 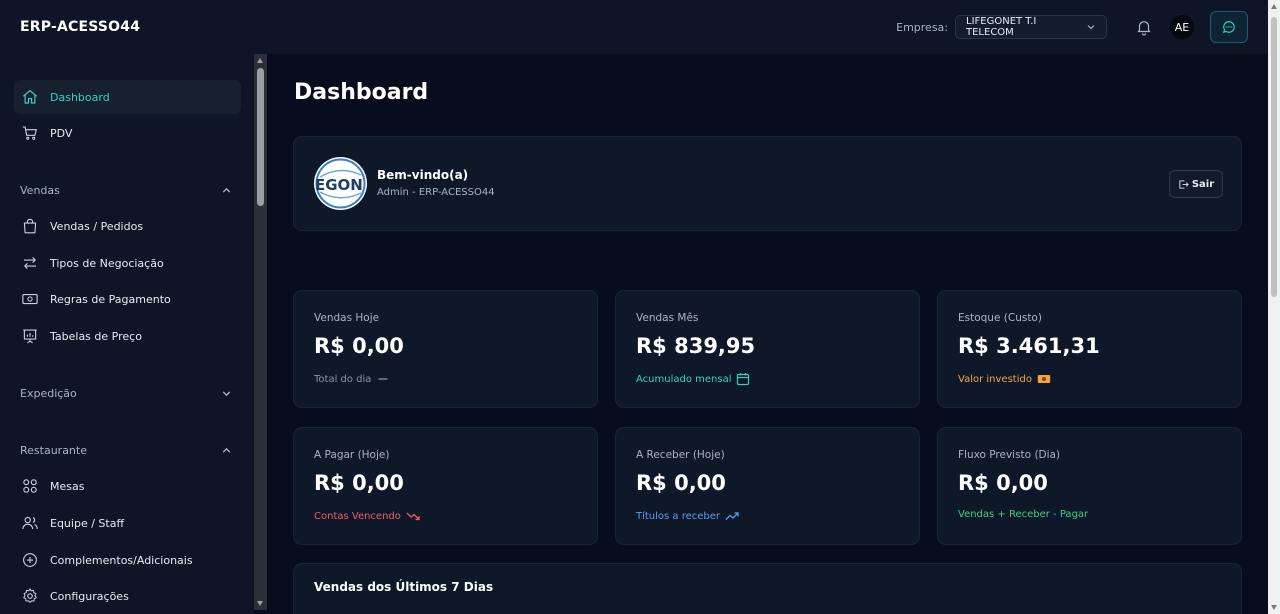 I want to click on card-note: Acumulado mensal, so click(x=693, y=379).